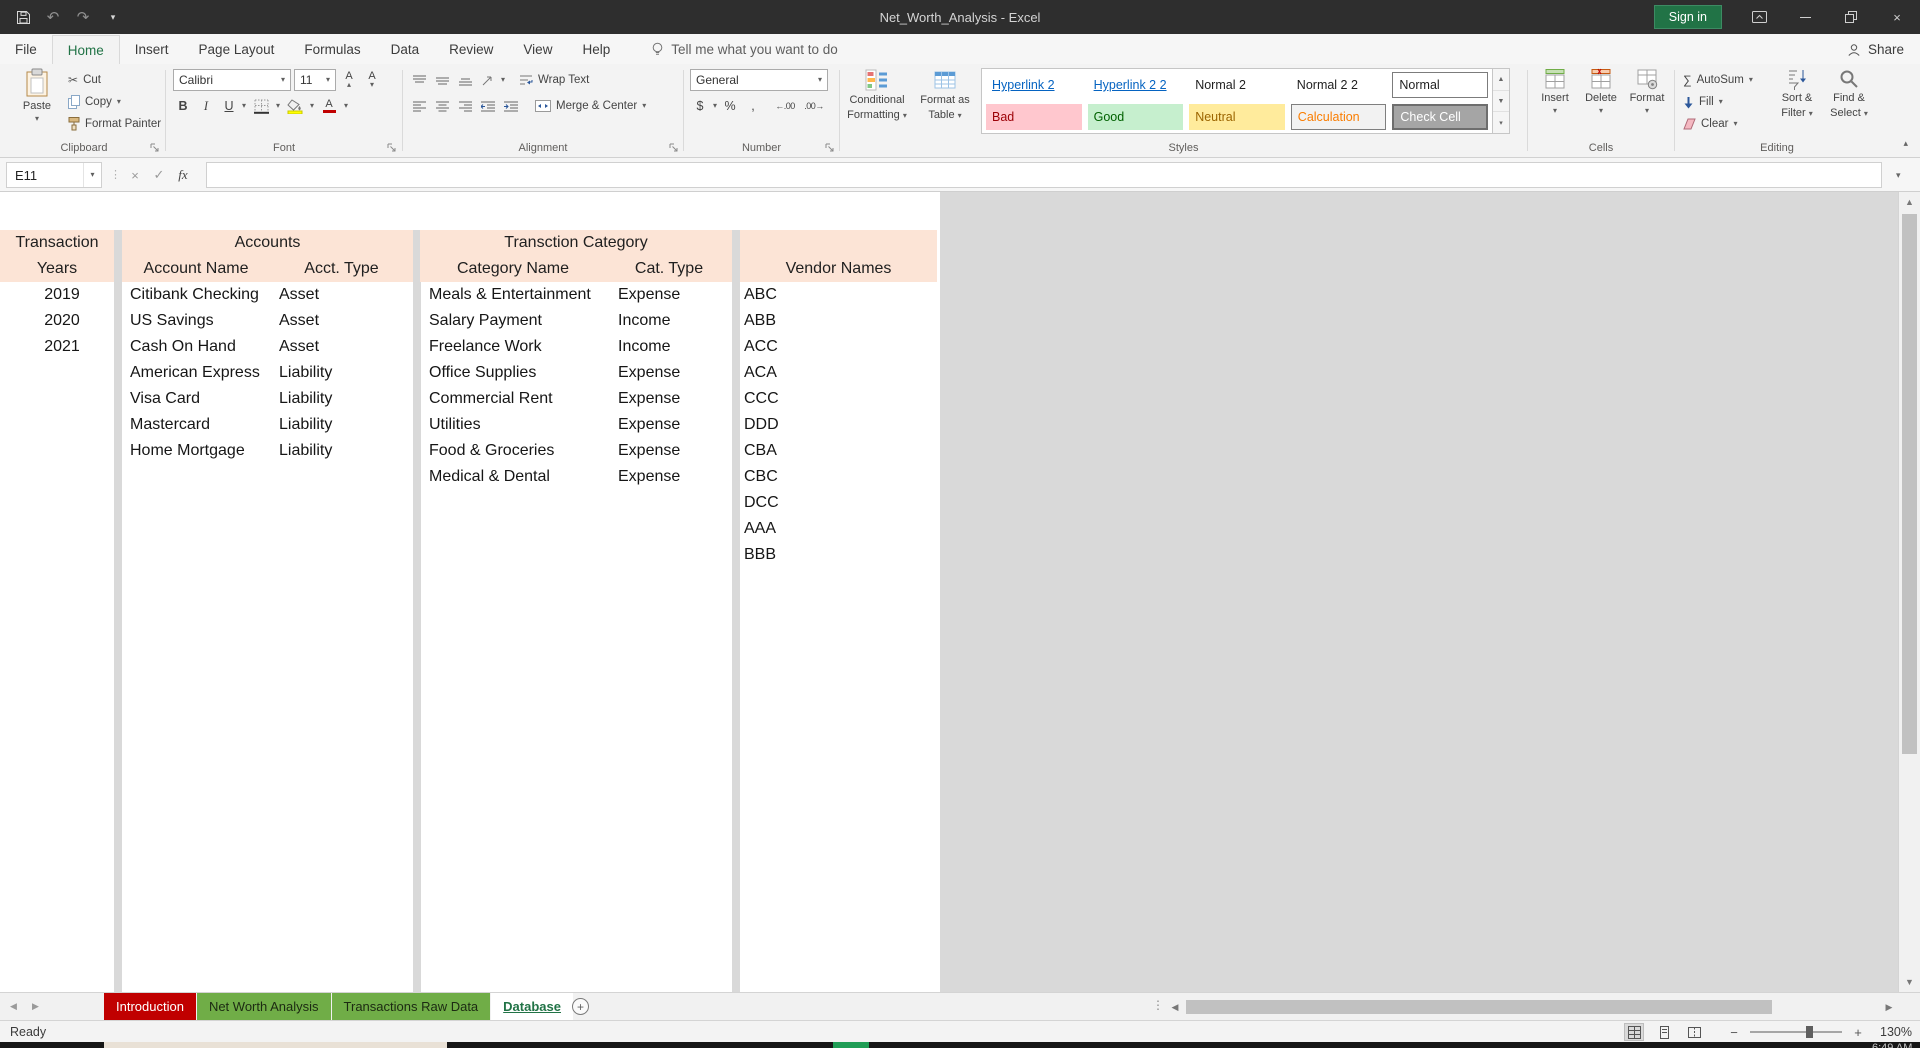 This screenshot has height=1048, width=1920. What do you see at coordinates (814, 106) in the screenshot?
I see `decrease-decimal-button: .00→` at bounding box center [814, 106].